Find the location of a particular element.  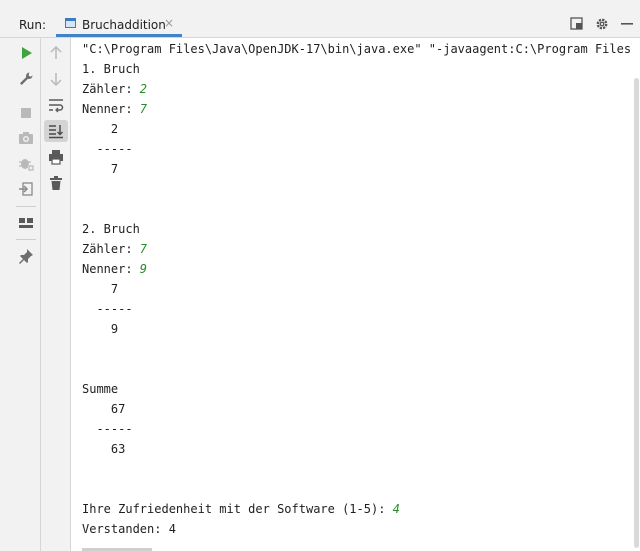

console-line-text: 2. Bruch is located at coordinates (111, 229).